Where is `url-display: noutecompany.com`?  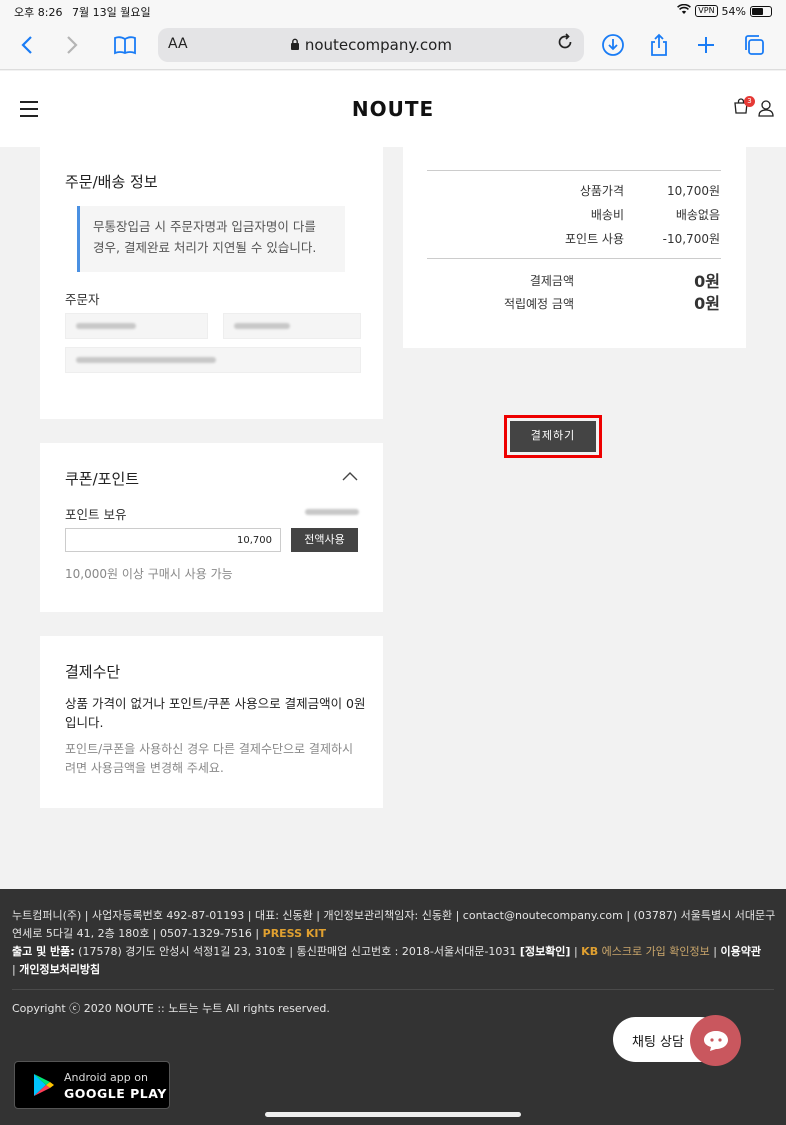 url-display: noutecompany.com is located at coordinates (371, 45).